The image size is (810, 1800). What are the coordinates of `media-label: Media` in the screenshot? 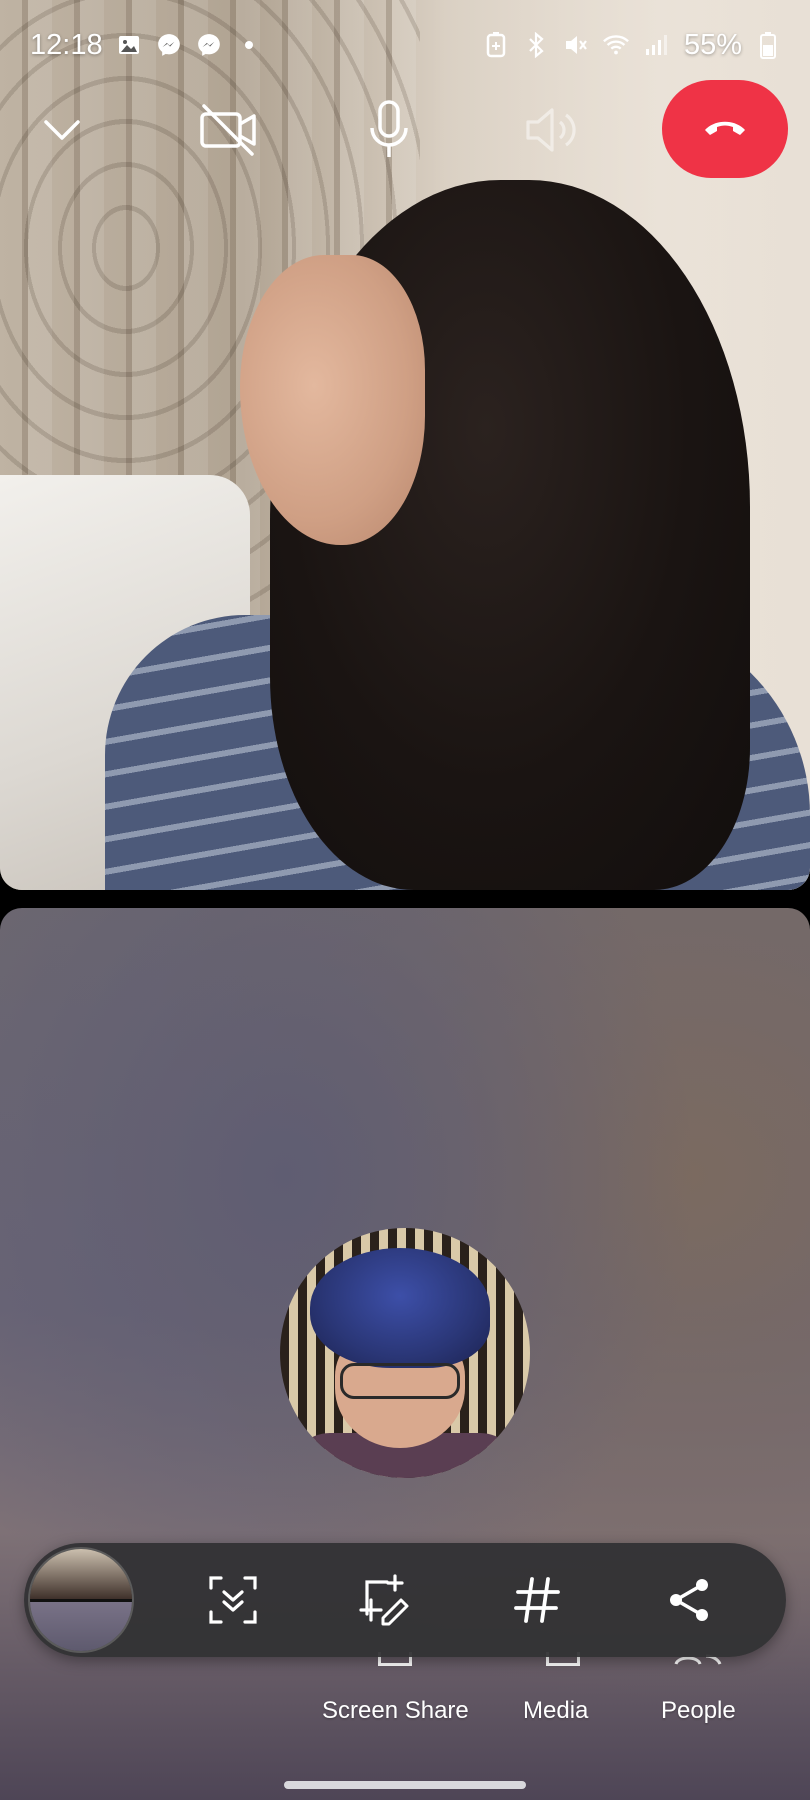 It's located at (555, 1711).